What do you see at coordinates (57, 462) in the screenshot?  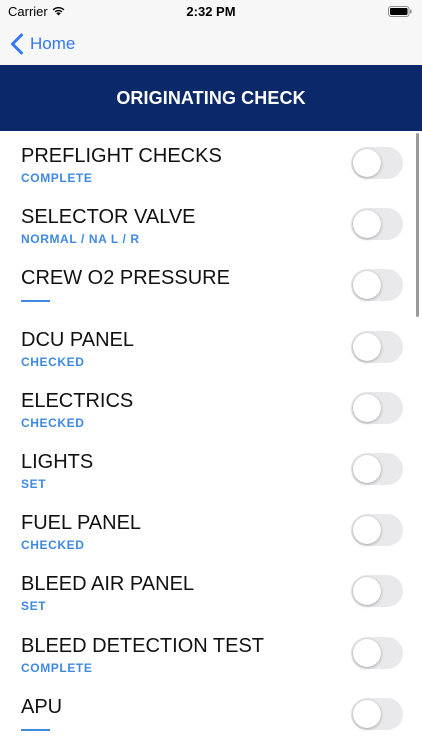 I see `checklist-item-title: LIGHTS` at bounding box center [57, 462].